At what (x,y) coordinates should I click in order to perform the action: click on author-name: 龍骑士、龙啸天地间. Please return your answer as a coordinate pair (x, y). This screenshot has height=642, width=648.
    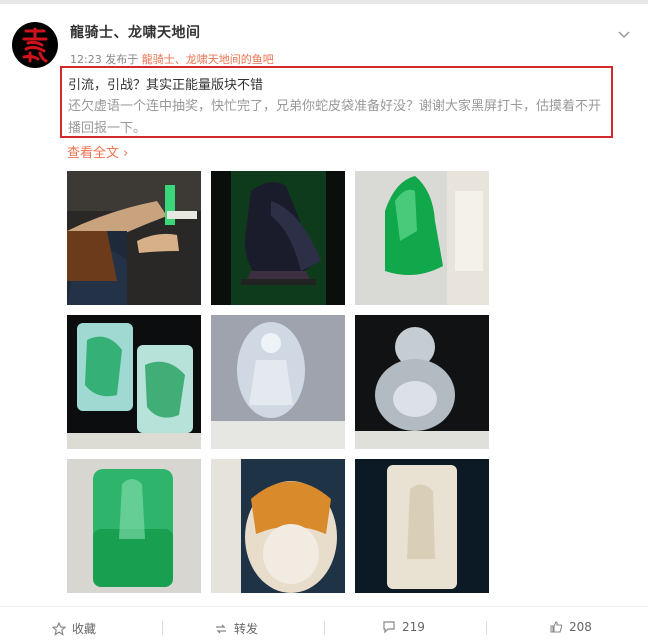
    Looking at the image, I should click on (135, 32).